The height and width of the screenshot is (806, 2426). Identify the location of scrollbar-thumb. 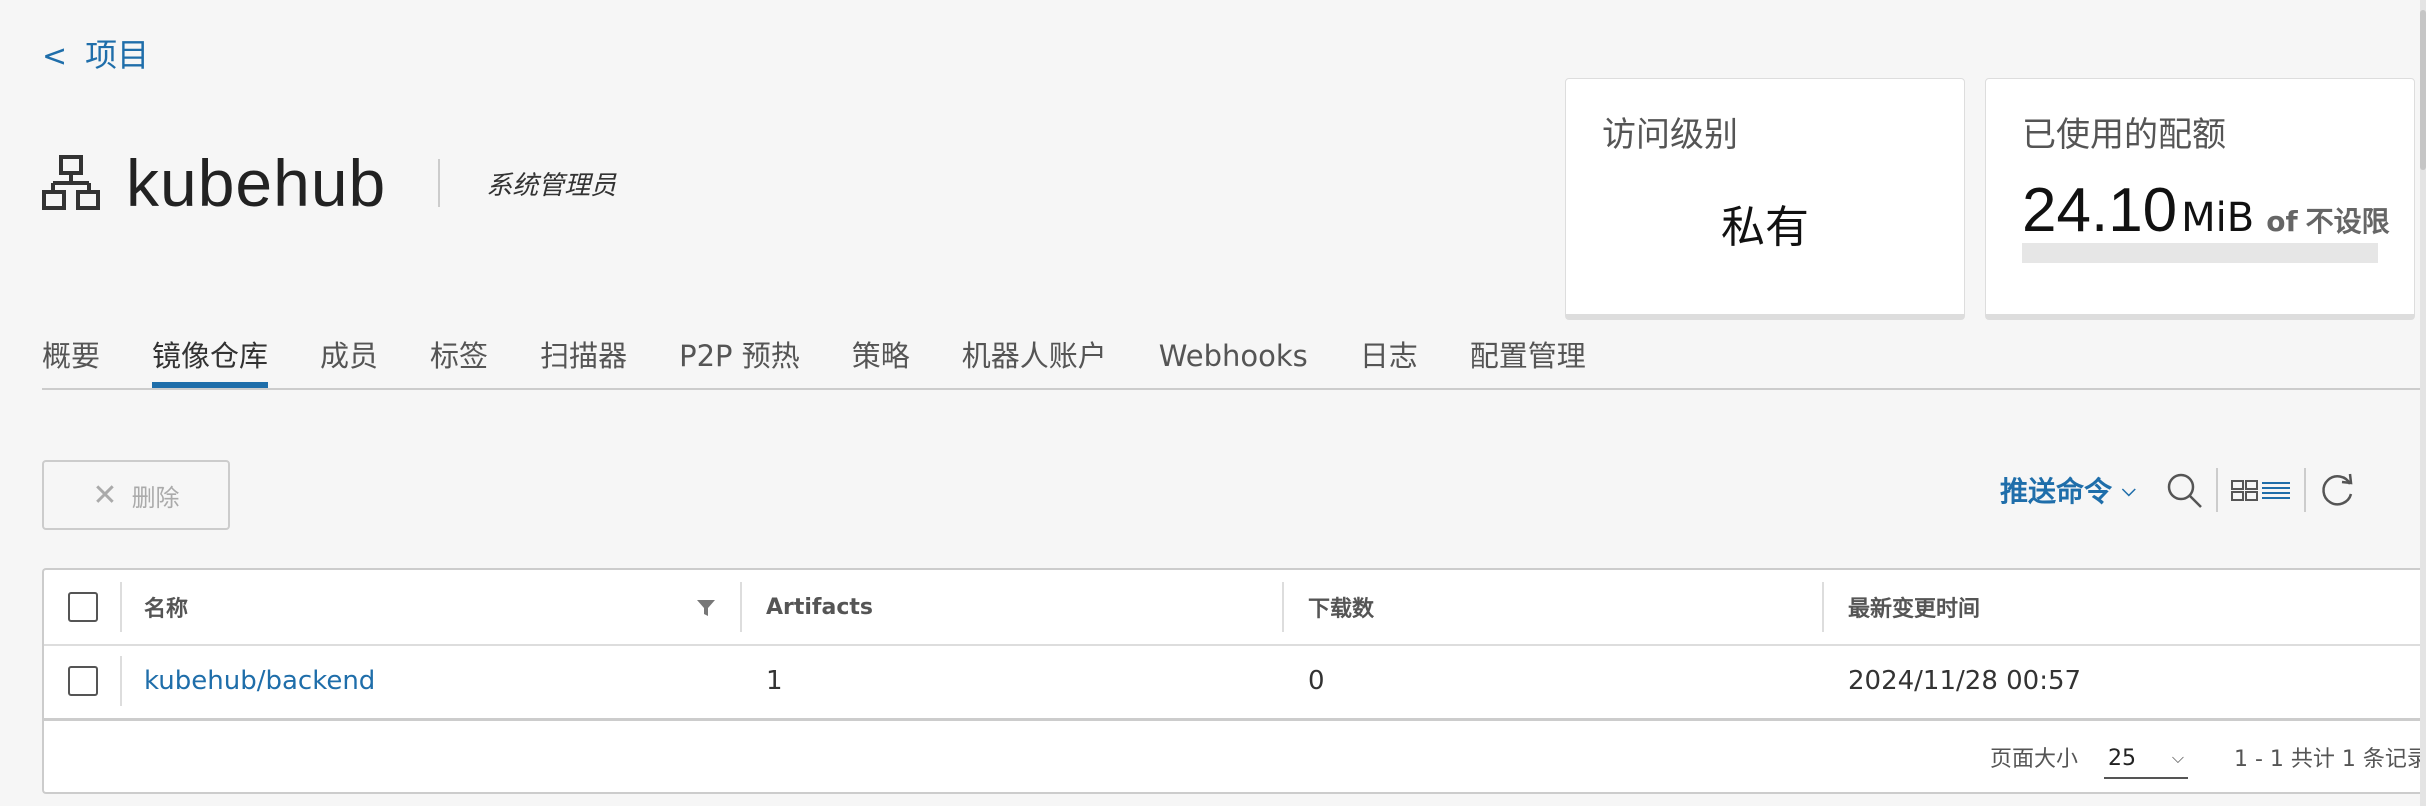
(2423, 90).